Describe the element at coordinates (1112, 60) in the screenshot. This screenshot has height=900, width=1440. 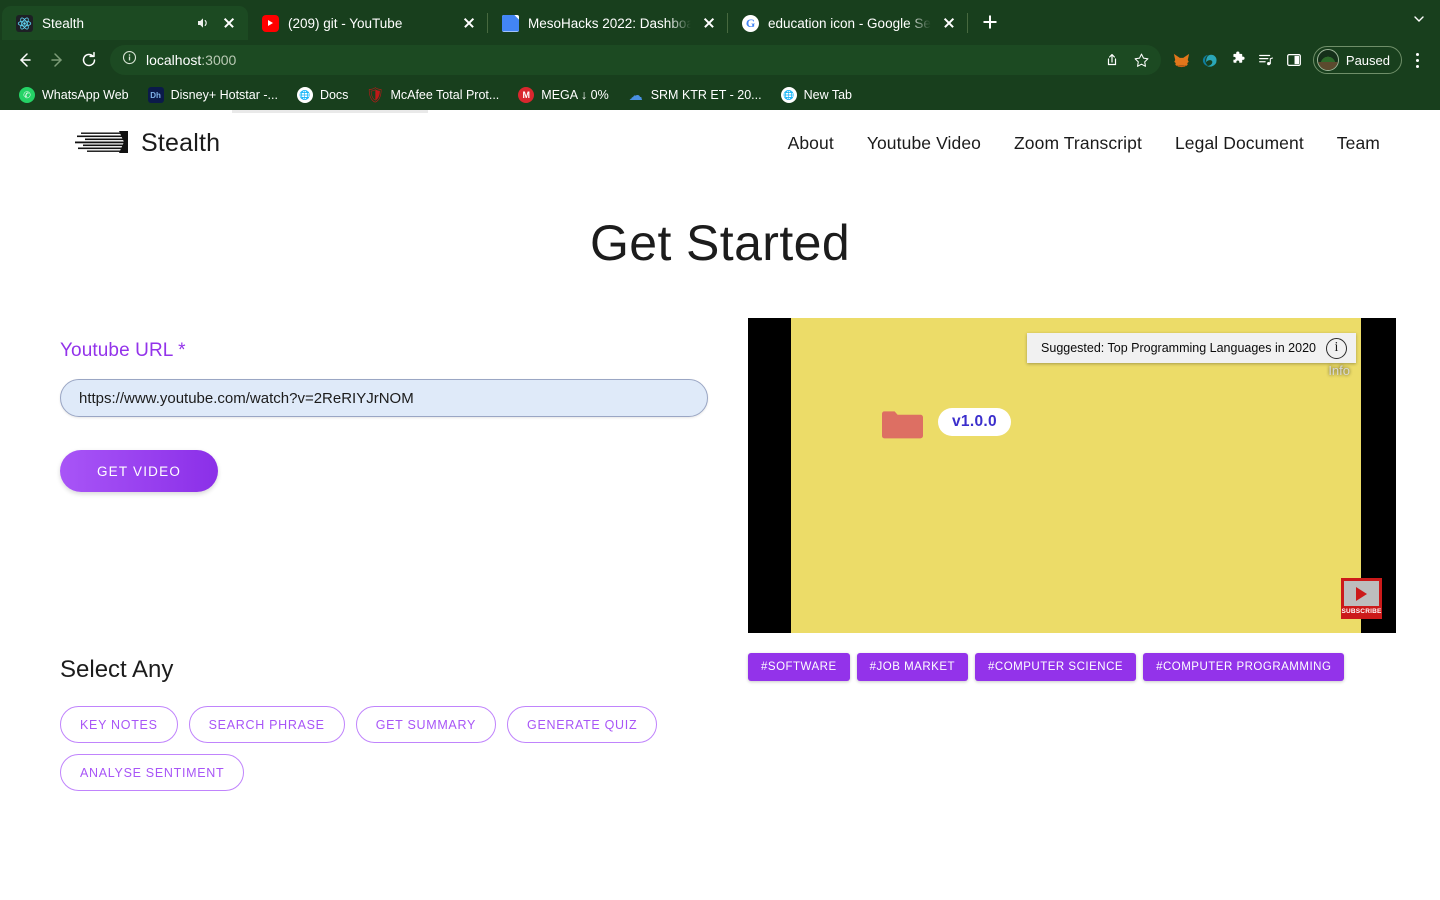
I see `share-icon` at that location.